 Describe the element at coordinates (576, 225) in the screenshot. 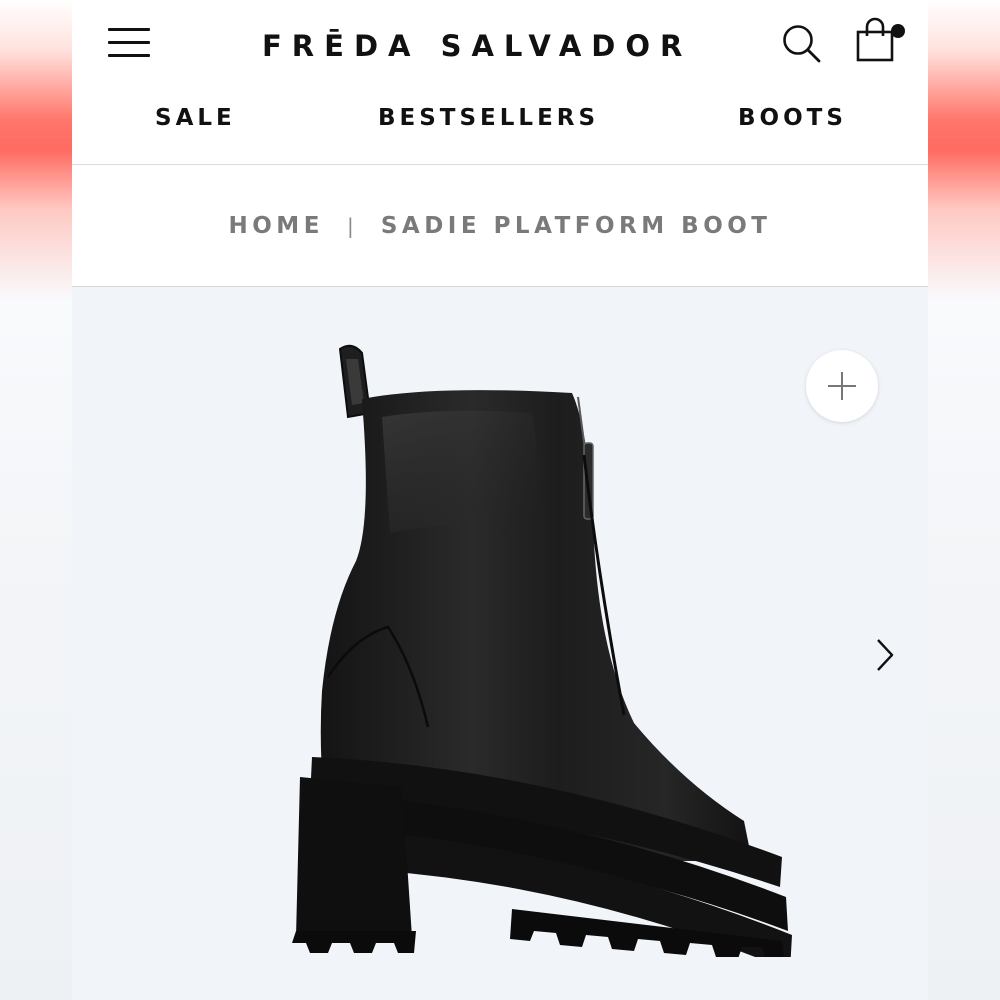

I see `breadcrumb-current-page: SADIE PLATFORM BOOT` at that location.